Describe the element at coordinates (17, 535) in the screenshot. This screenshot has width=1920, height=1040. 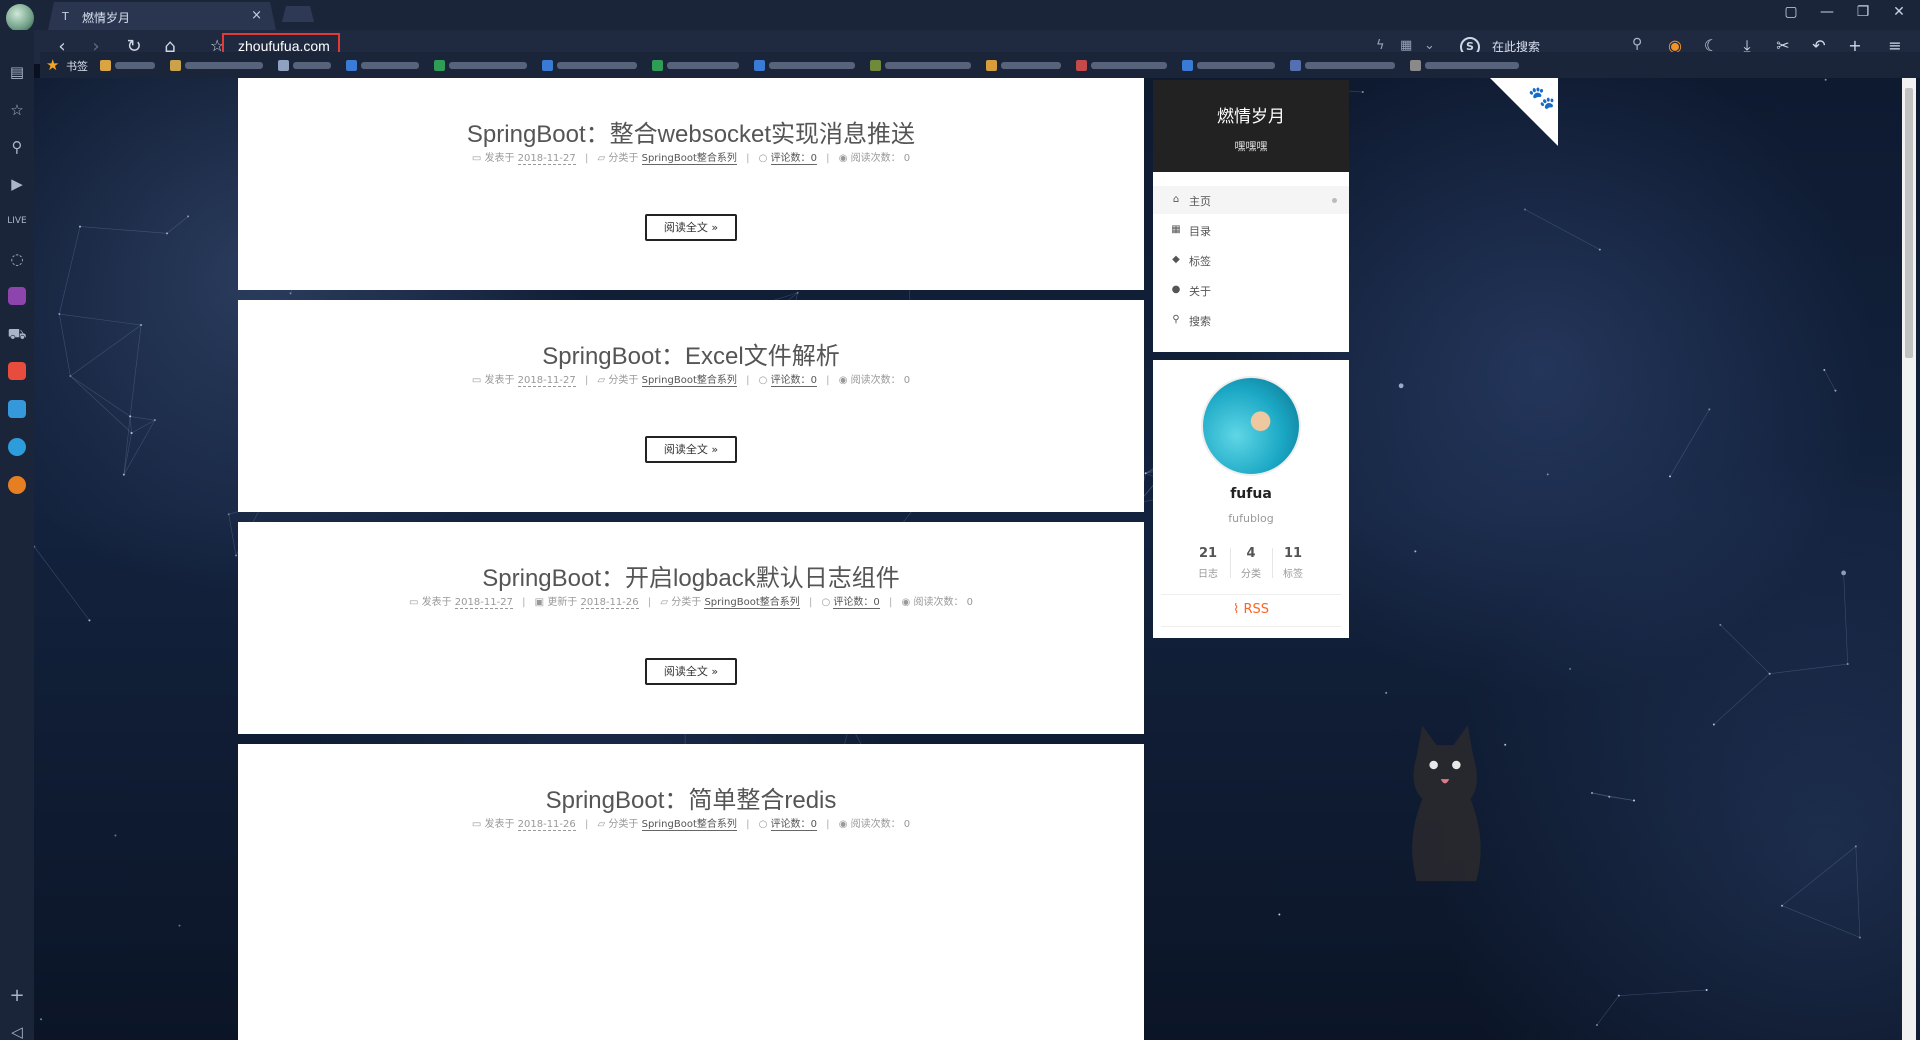
I see `left-sidebar: ▤ ☆ ⚲ ▶ LIVE ◌ ⛟ + ◁` at that location.